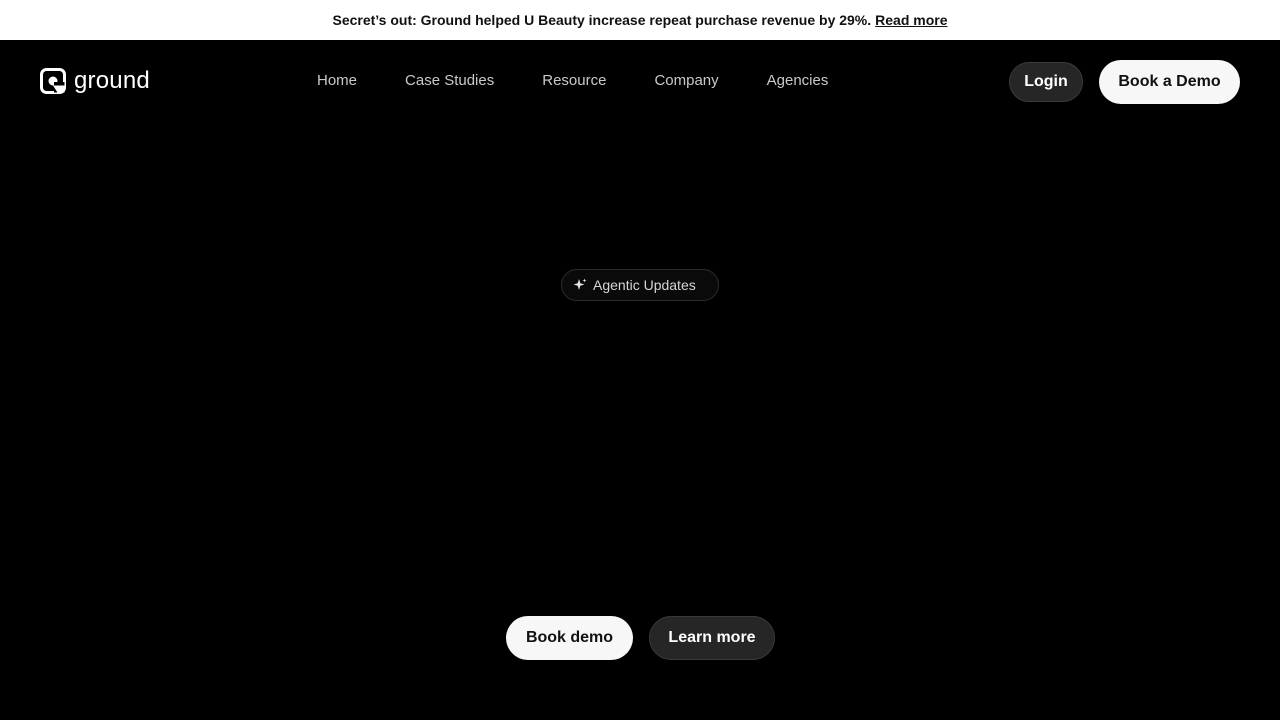  Describe the element at coordinates (644, 285) in the screenshot. I see `badge-label: Agentic Updates` at that location.